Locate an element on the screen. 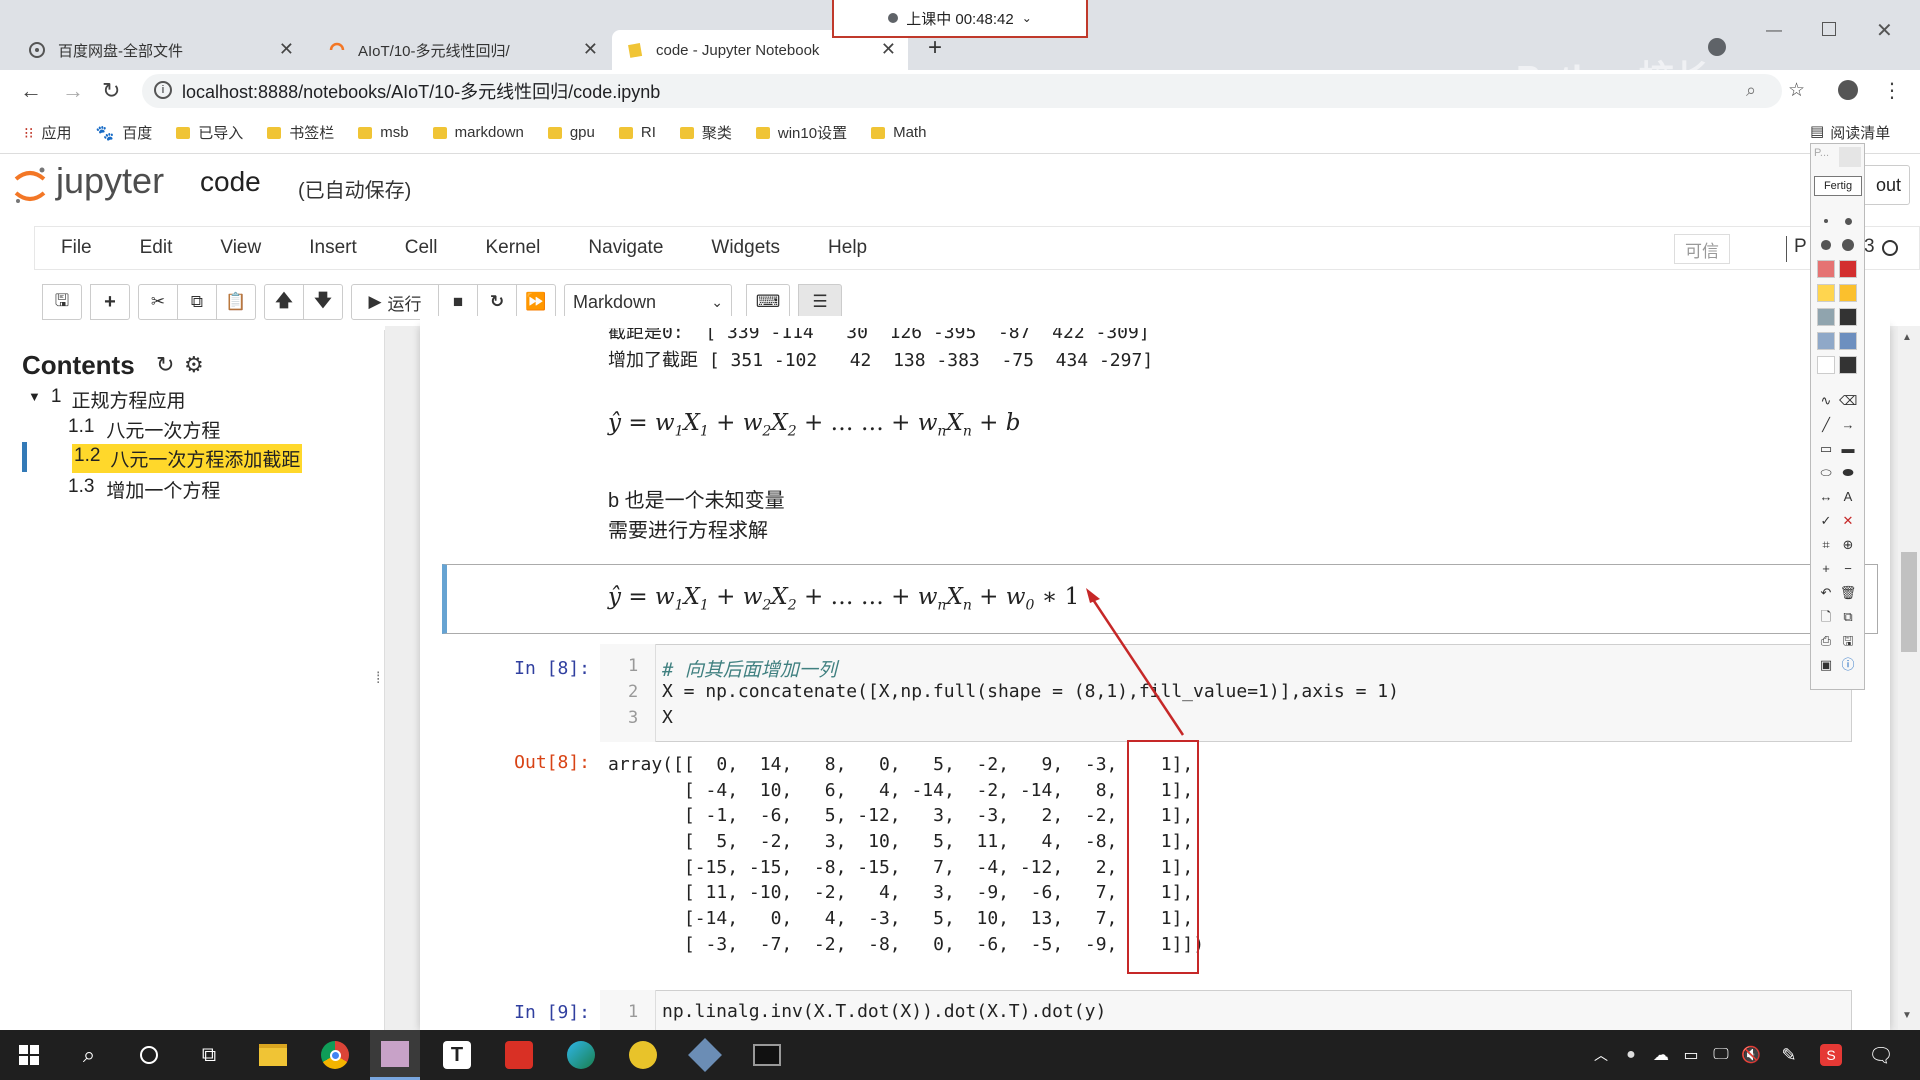 Image resolution: width=1920 pixels, height=1080 pixels. palette-color-gray-blue is located at coordinates (1826, 317).